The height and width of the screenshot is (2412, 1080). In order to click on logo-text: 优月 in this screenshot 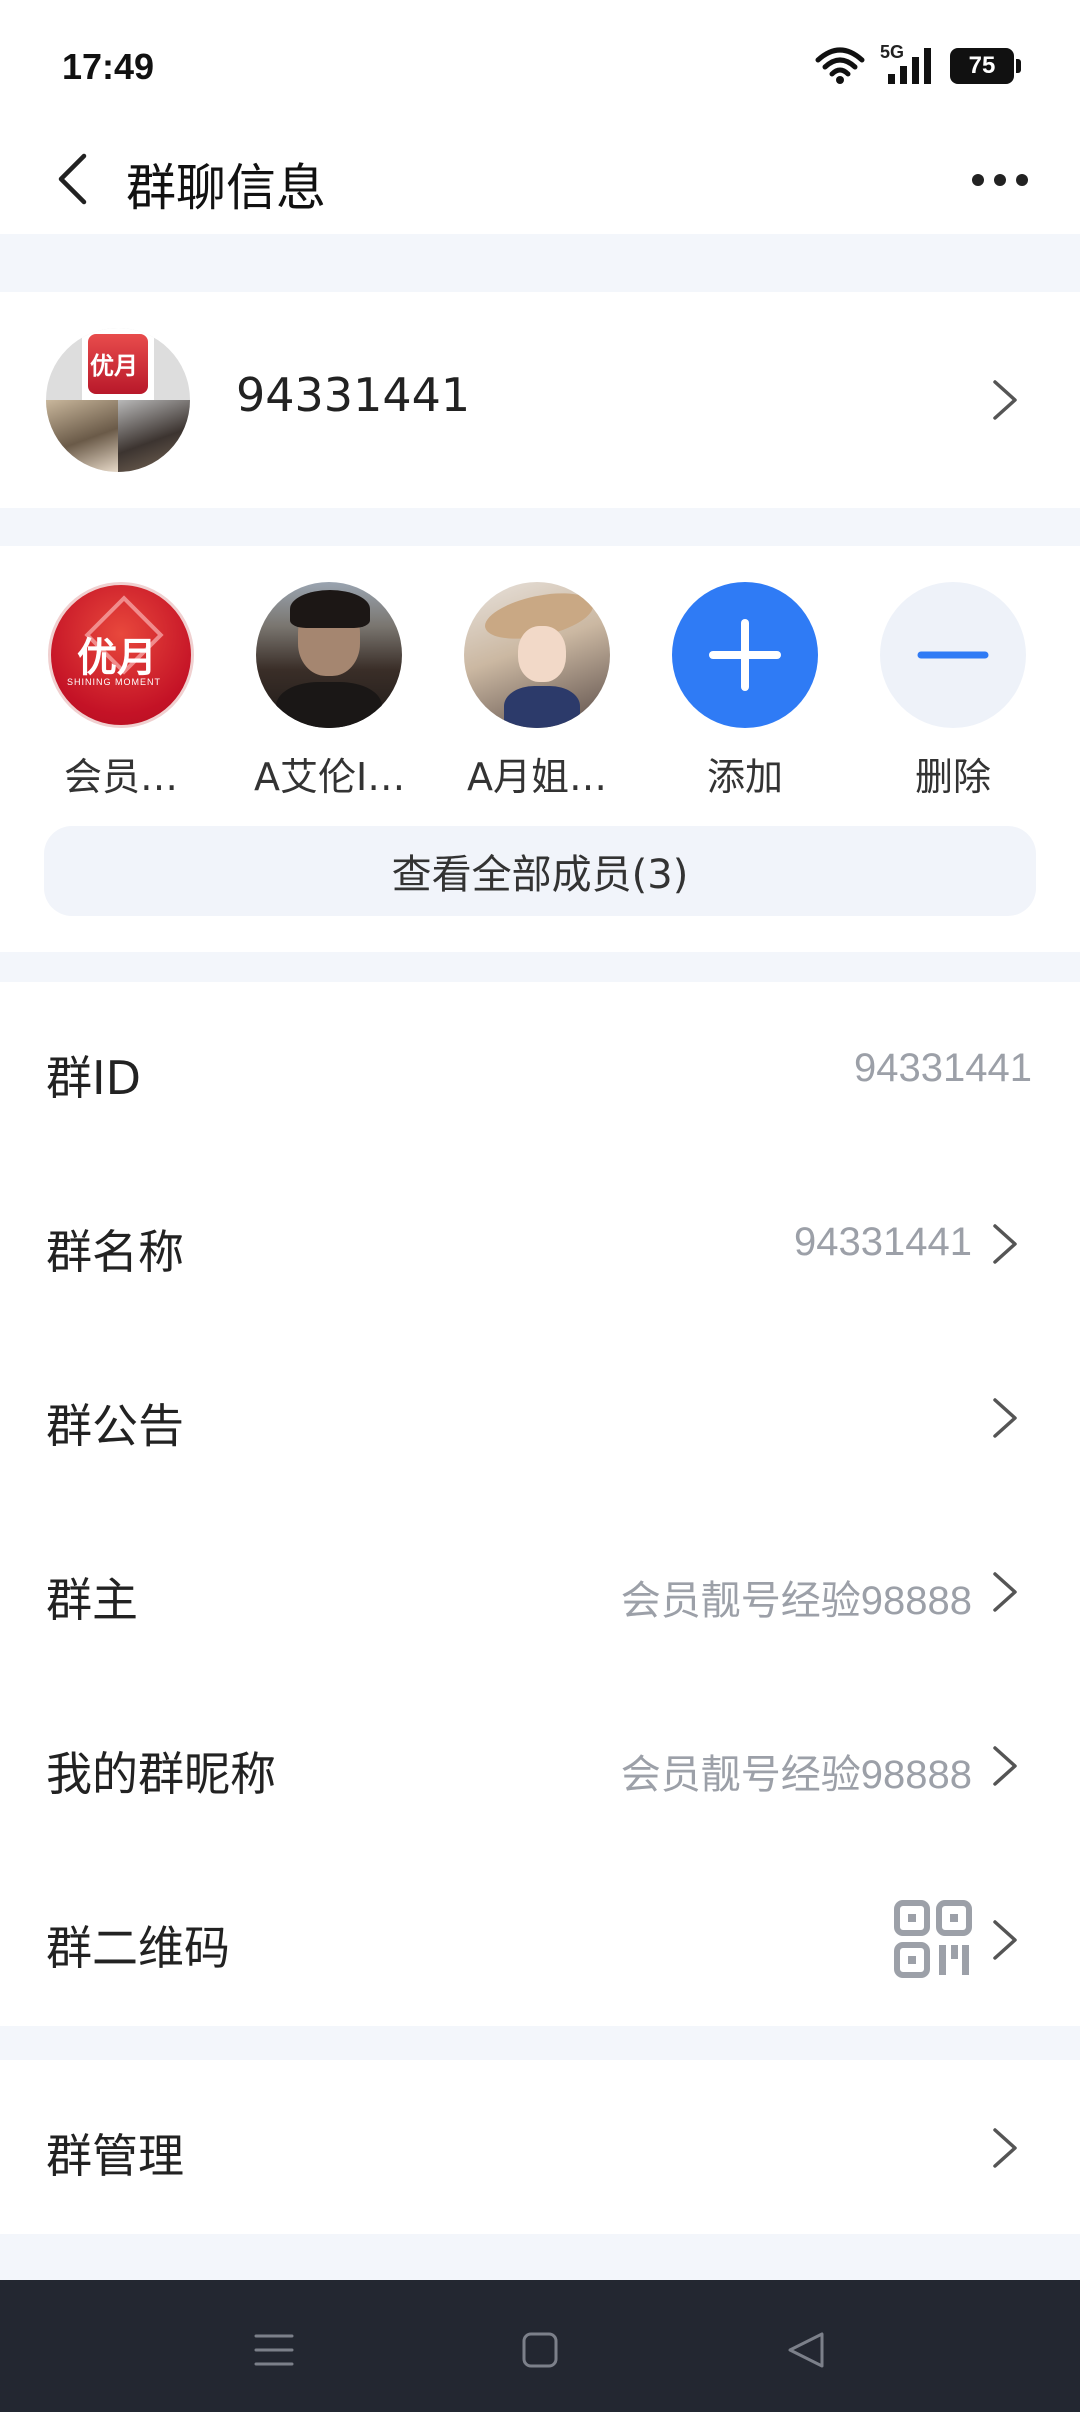, I will do `click(117, 658)`.